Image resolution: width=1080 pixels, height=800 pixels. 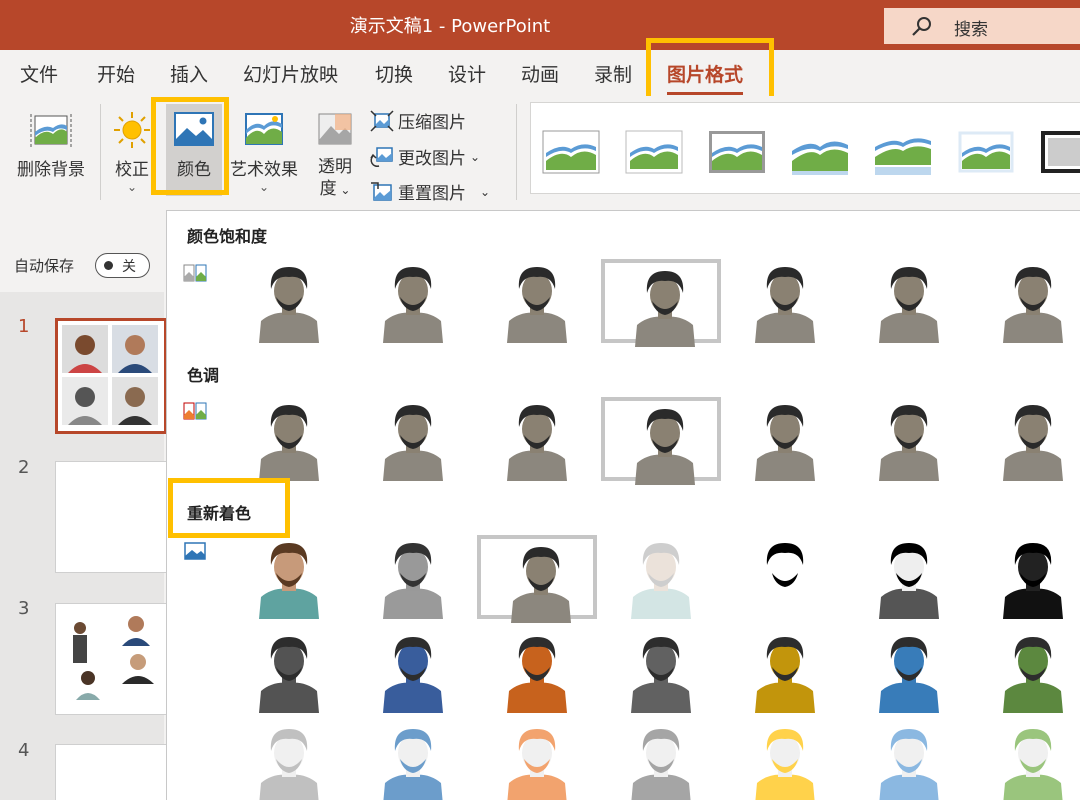 What do you see at coordinates (229, 508) in the screenshot?
I see `highlight-recolor-title` at bounding box center [229, 508].